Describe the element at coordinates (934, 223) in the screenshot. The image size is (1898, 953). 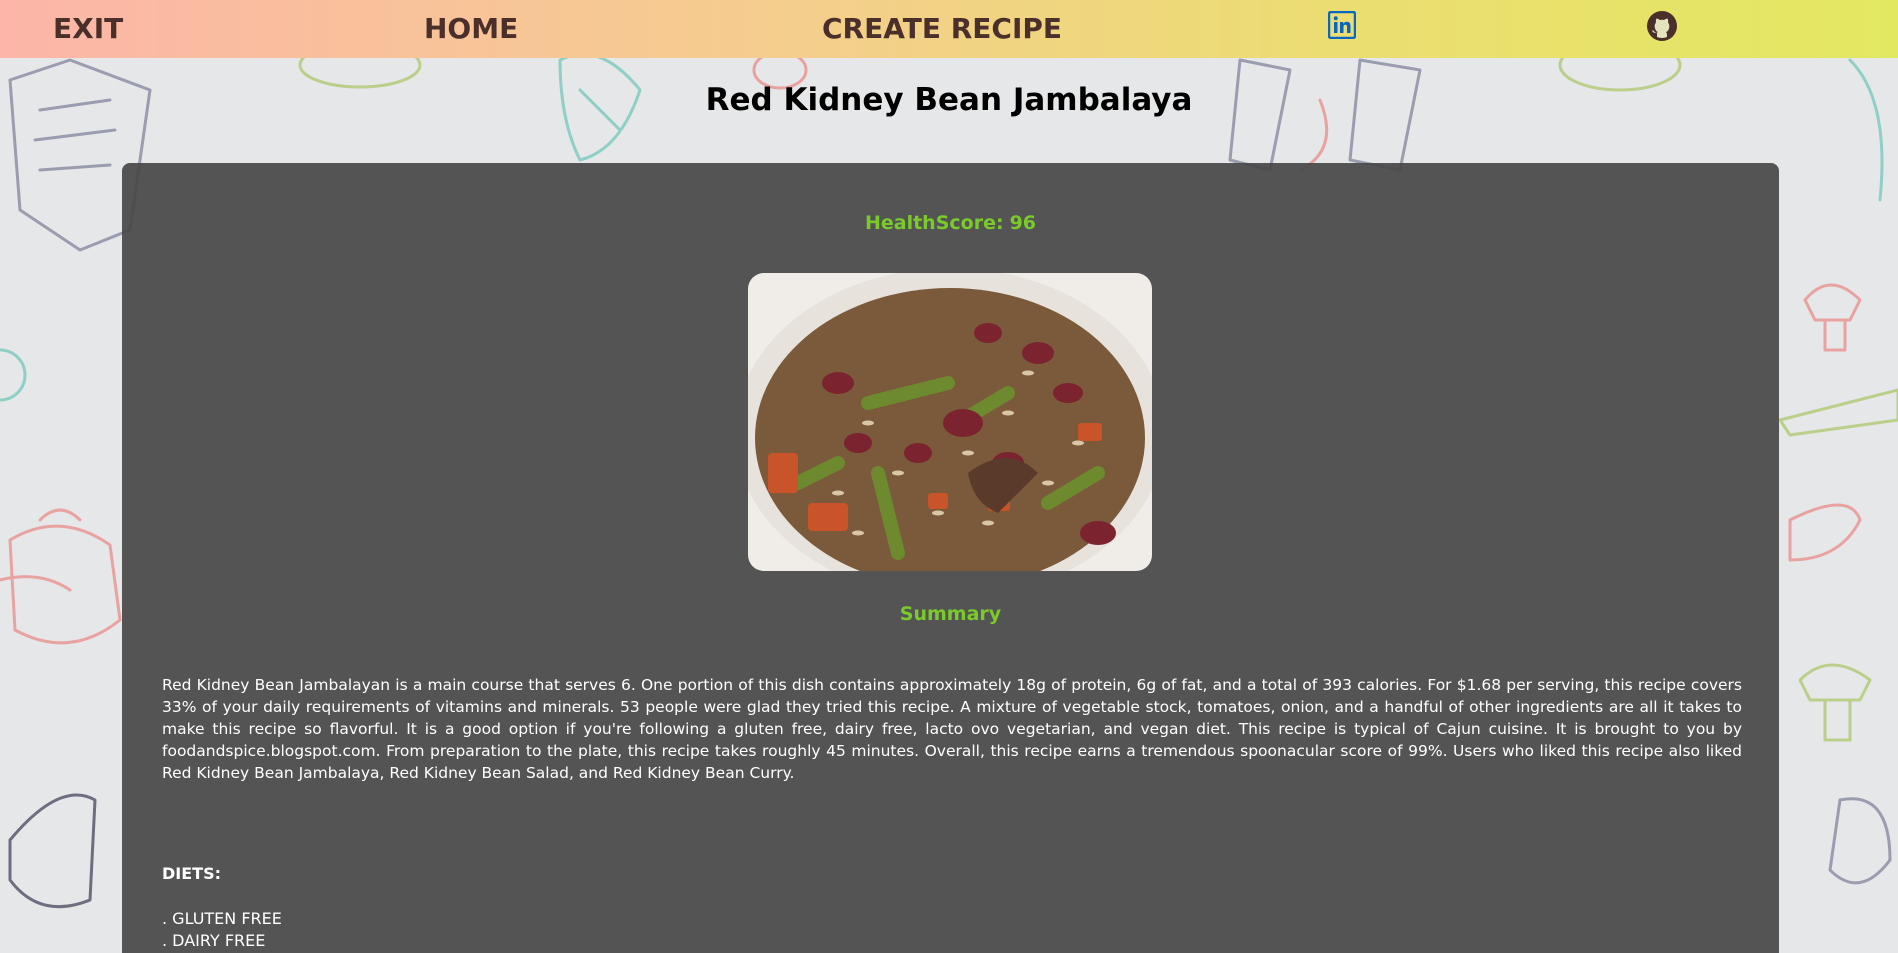
I see `health-score-label: HealthScore:` at that location.